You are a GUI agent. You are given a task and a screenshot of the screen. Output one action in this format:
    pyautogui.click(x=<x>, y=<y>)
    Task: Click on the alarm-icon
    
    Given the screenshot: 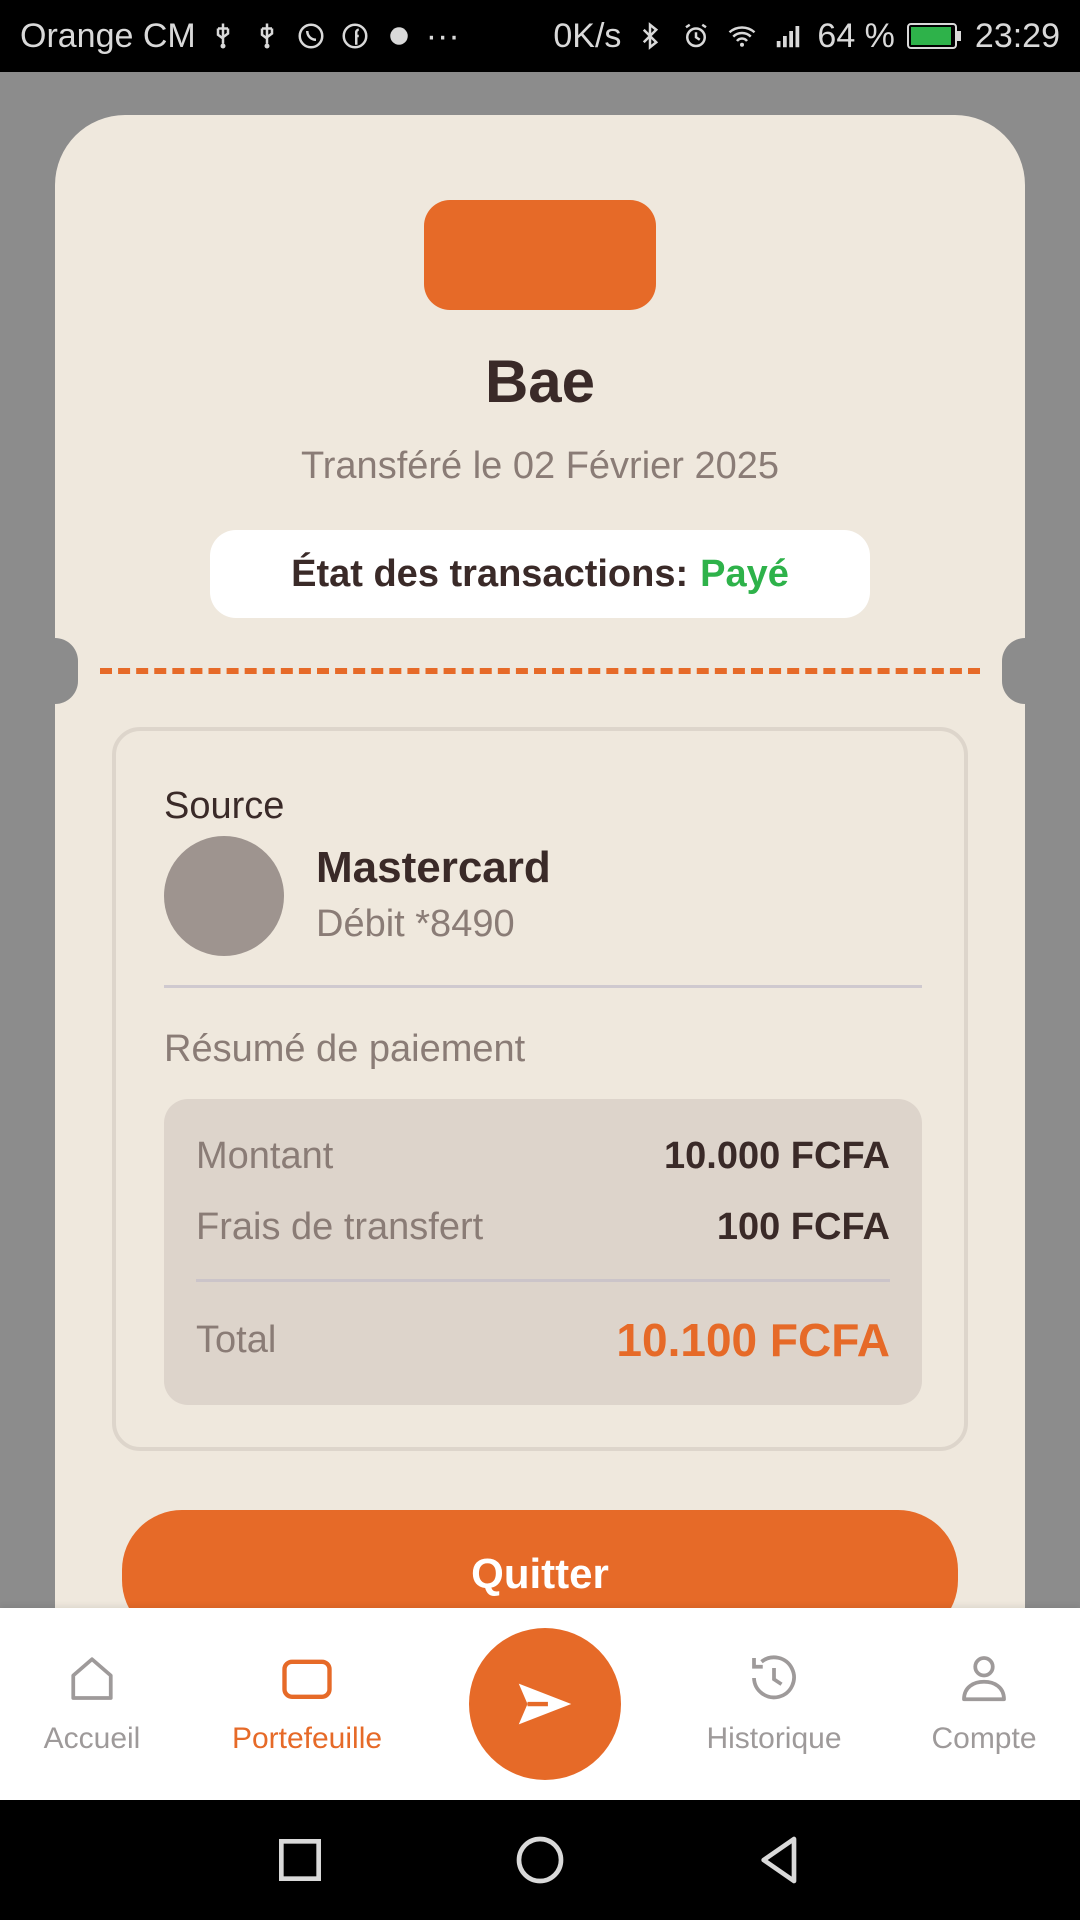 What is the action you would take?
    pyautogui.click(x=696, y=36)
    